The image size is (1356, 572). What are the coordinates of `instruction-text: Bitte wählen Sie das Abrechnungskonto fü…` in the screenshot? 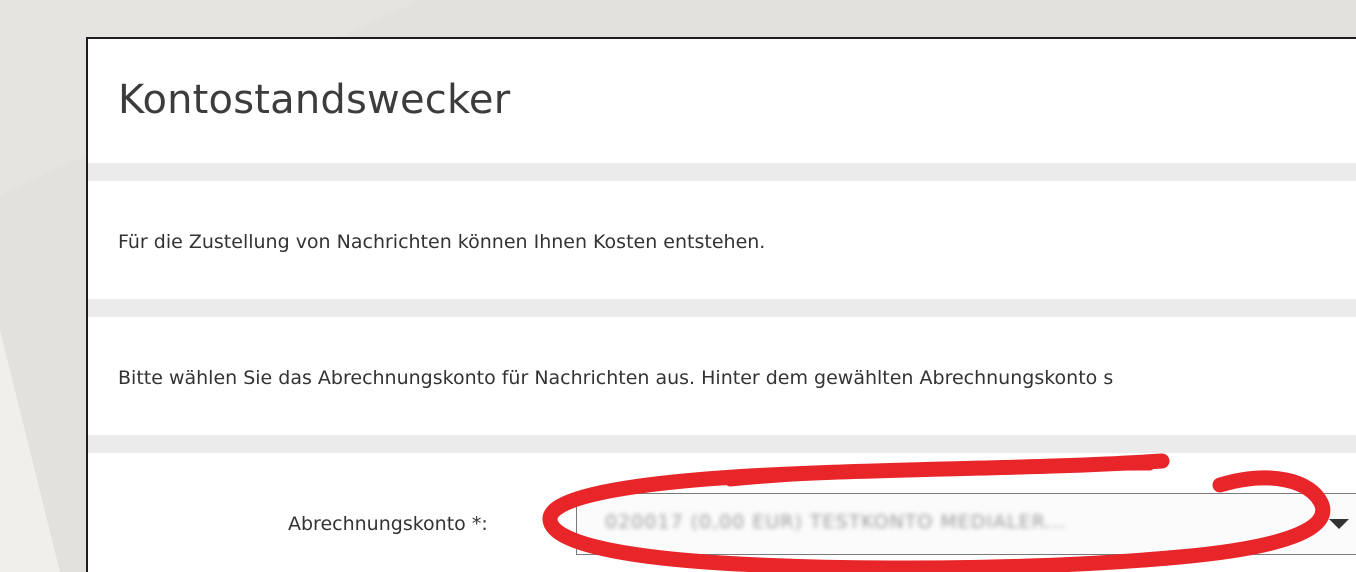 It's located at (616, 378).